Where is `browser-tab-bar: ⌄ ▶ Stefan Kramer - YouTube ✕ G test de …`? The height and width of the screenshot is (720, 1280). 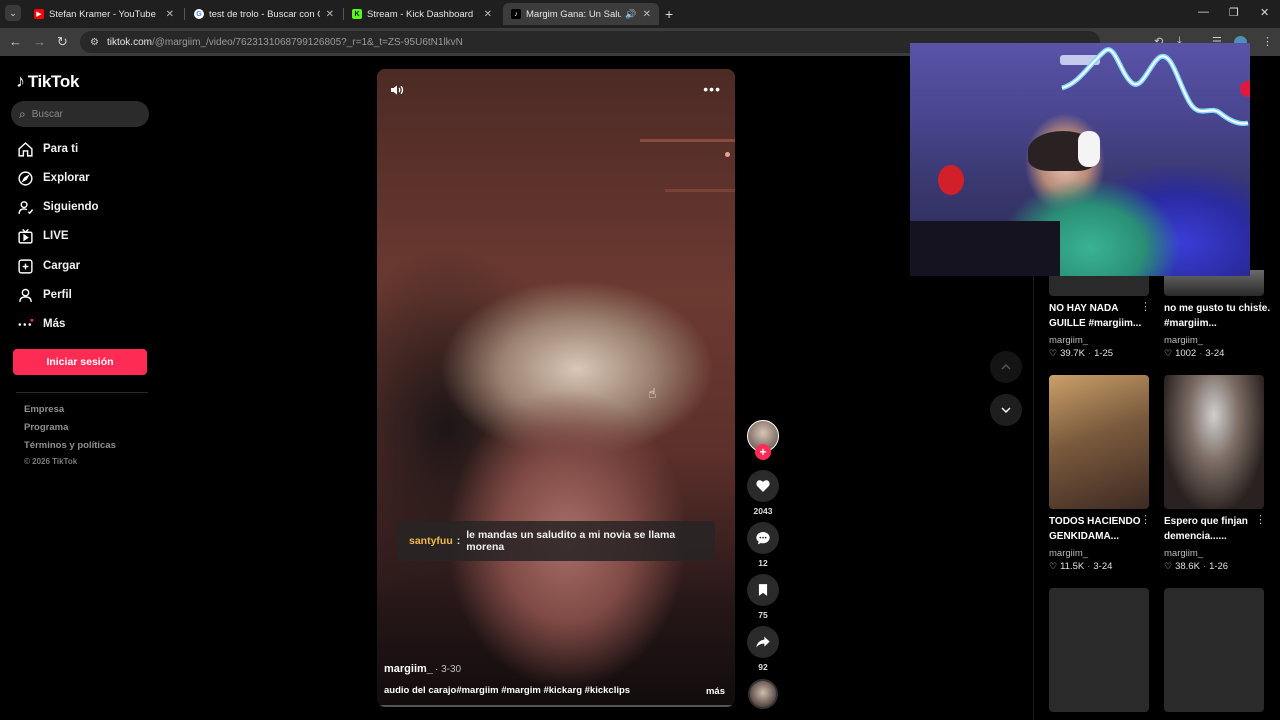 browser-tab-bar: ⌄ ▶ Stefan Kramer - YouTube ✕ G test de … is located at coordinates (640, 14).